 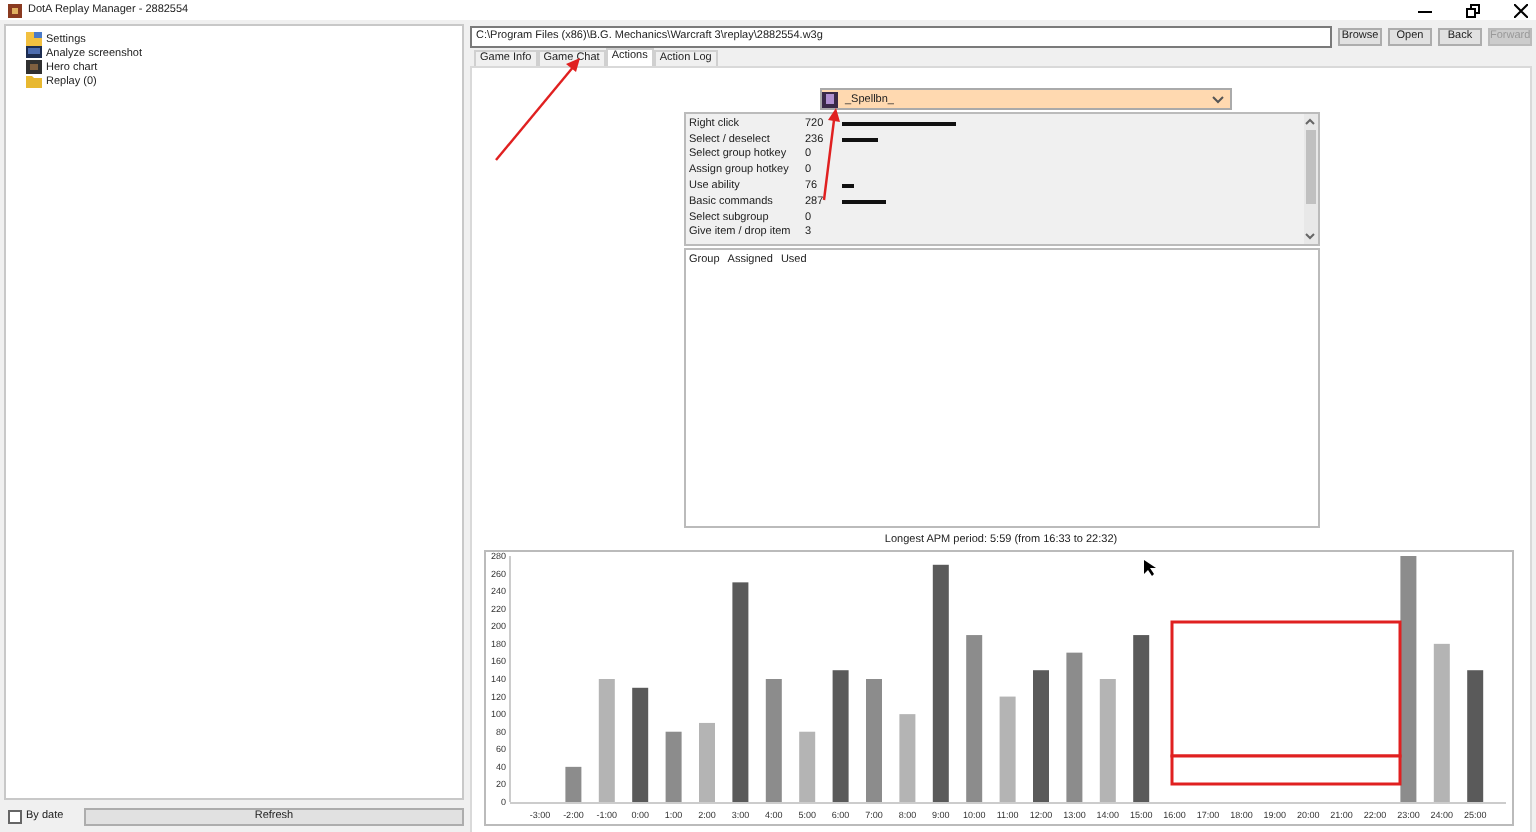 I want to click on scroll-down-icon, so click(x=1310, y=236).